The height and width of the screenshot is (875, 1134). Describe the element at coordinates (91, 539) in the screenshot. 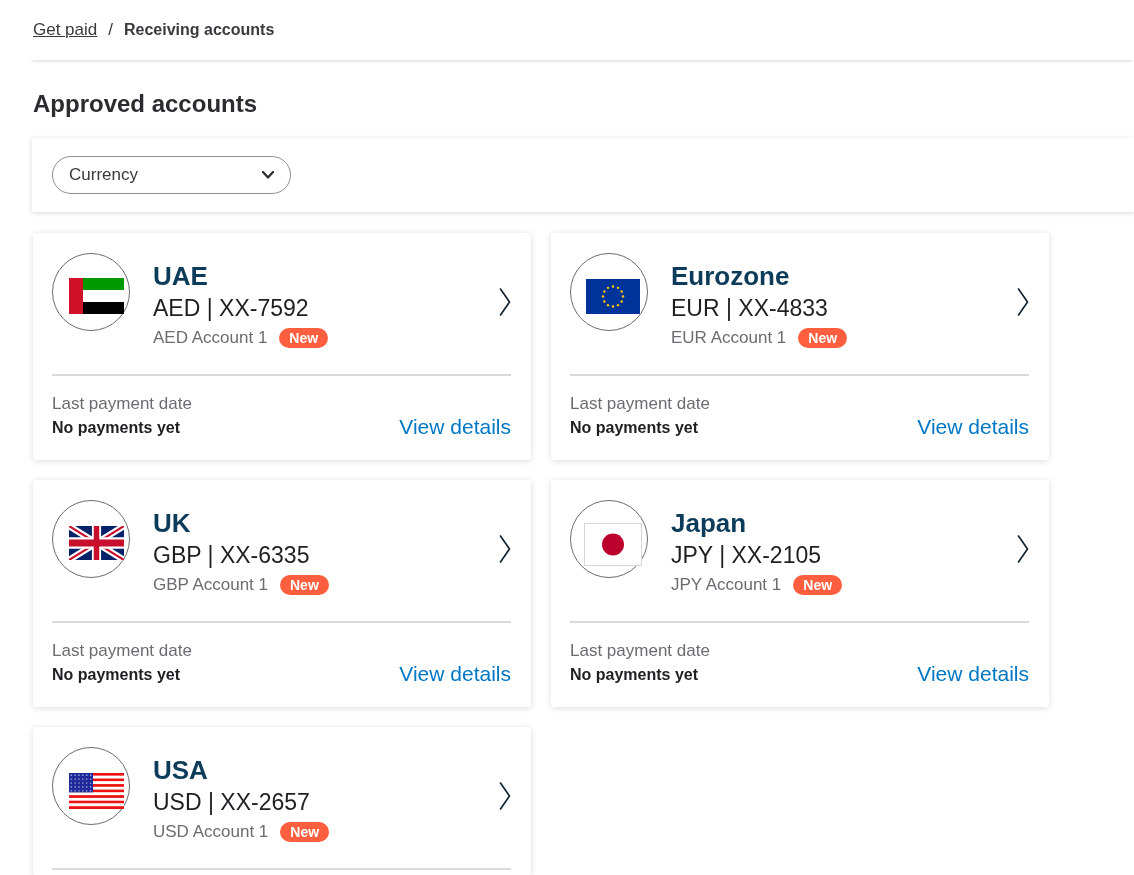

I see `uk-flag-icon` at that location.